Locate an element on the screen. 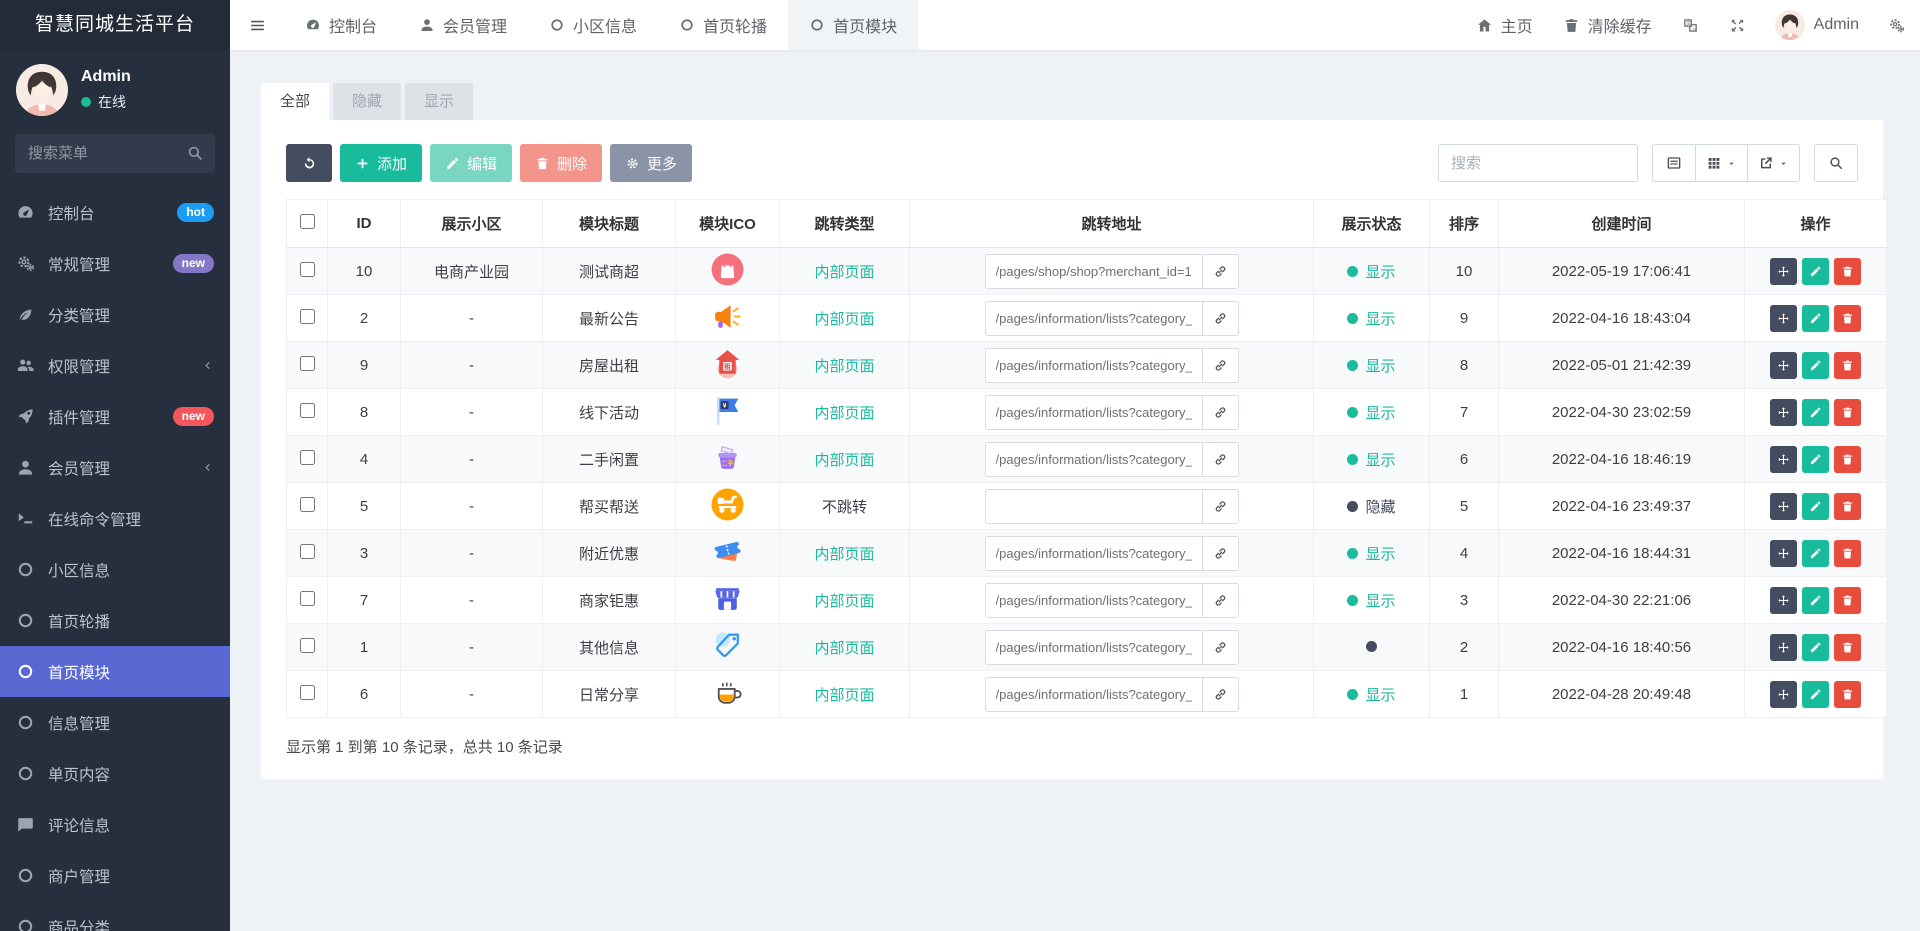 The height and width of the screenshot is (931, 1920). topbar-tab-首页模块: 首页模块 is located at coordinates (853, 25).